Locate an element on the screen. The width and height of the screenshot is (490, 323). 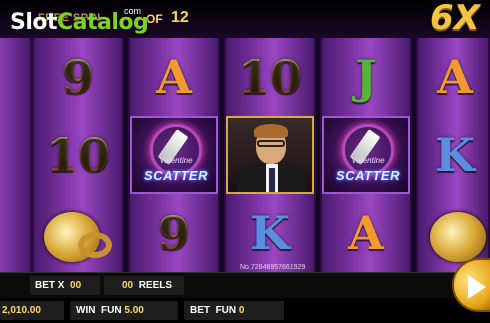
reel-1-visible: 9 10 is located at coordinates (78, 155).